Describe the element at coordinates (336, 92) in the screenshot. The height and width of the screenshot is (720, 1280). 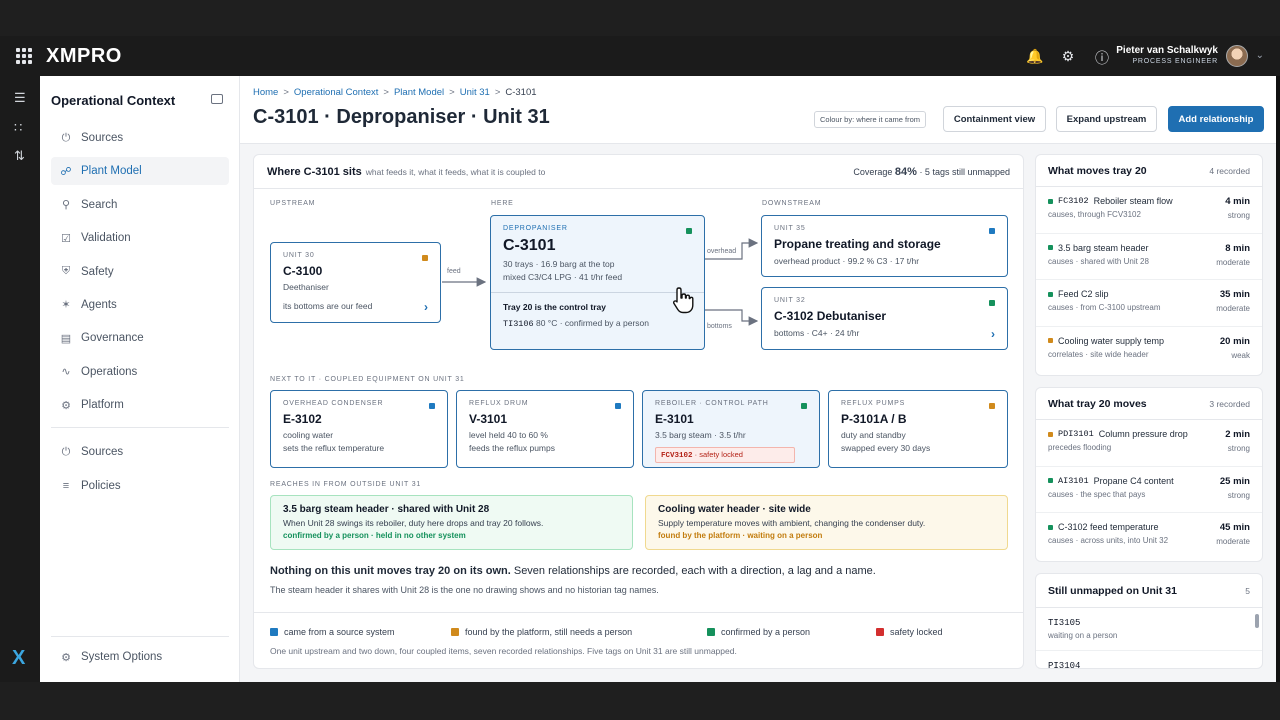
I see `breadcrumb-operational-context: Operational Context` at that location.